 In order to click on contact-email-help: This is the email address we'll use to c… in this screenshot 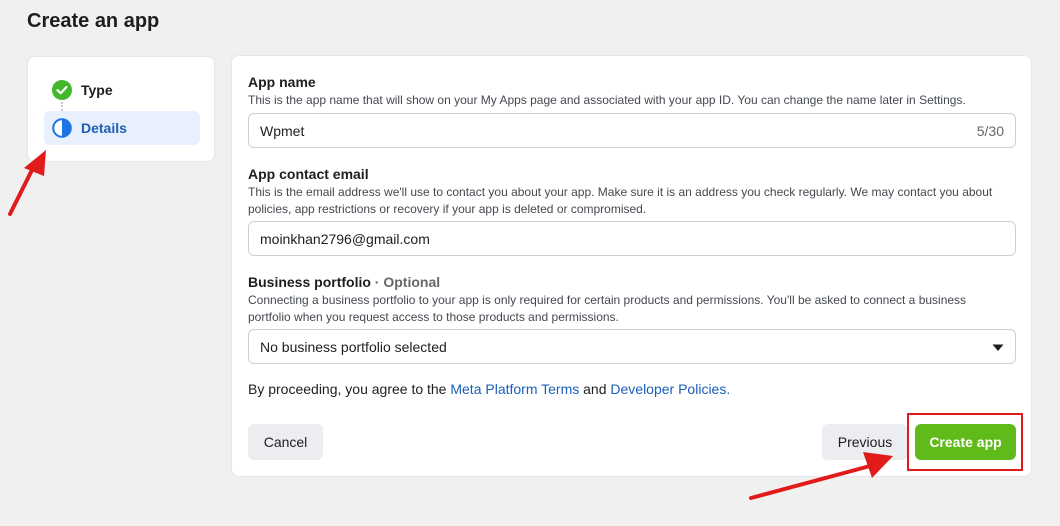, I will do `click(620, 200)`.